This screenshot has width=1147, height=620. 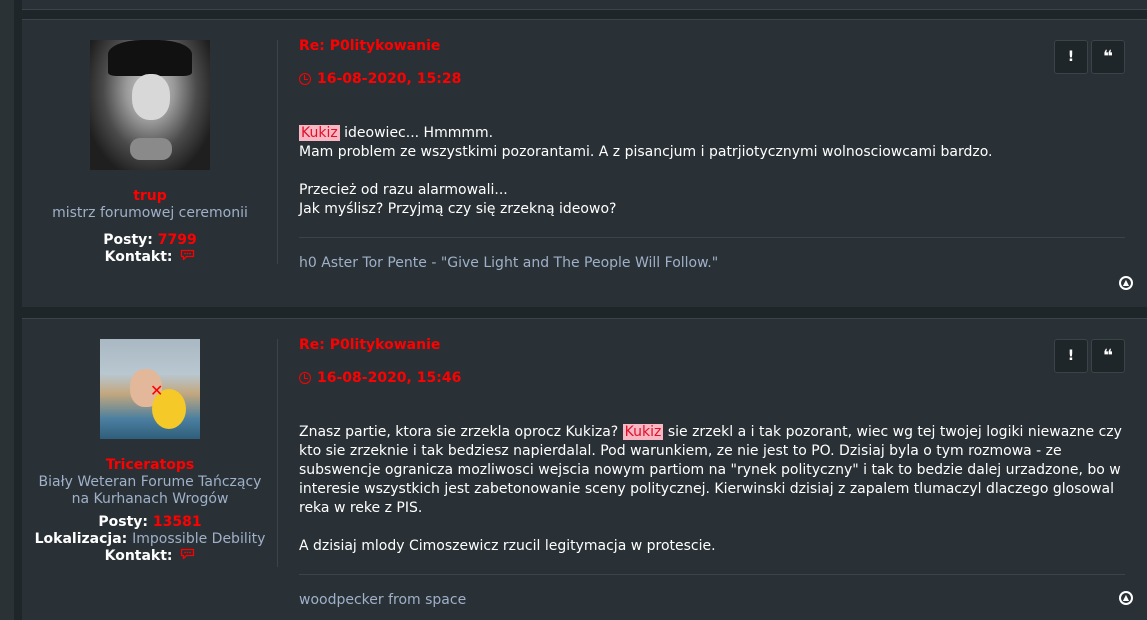 What do you see at coordinates (712, 133) in the screenshot?
I see `body-line: Kukiz ideowiec... Hmmmm.` at bounding box center [712, 133].